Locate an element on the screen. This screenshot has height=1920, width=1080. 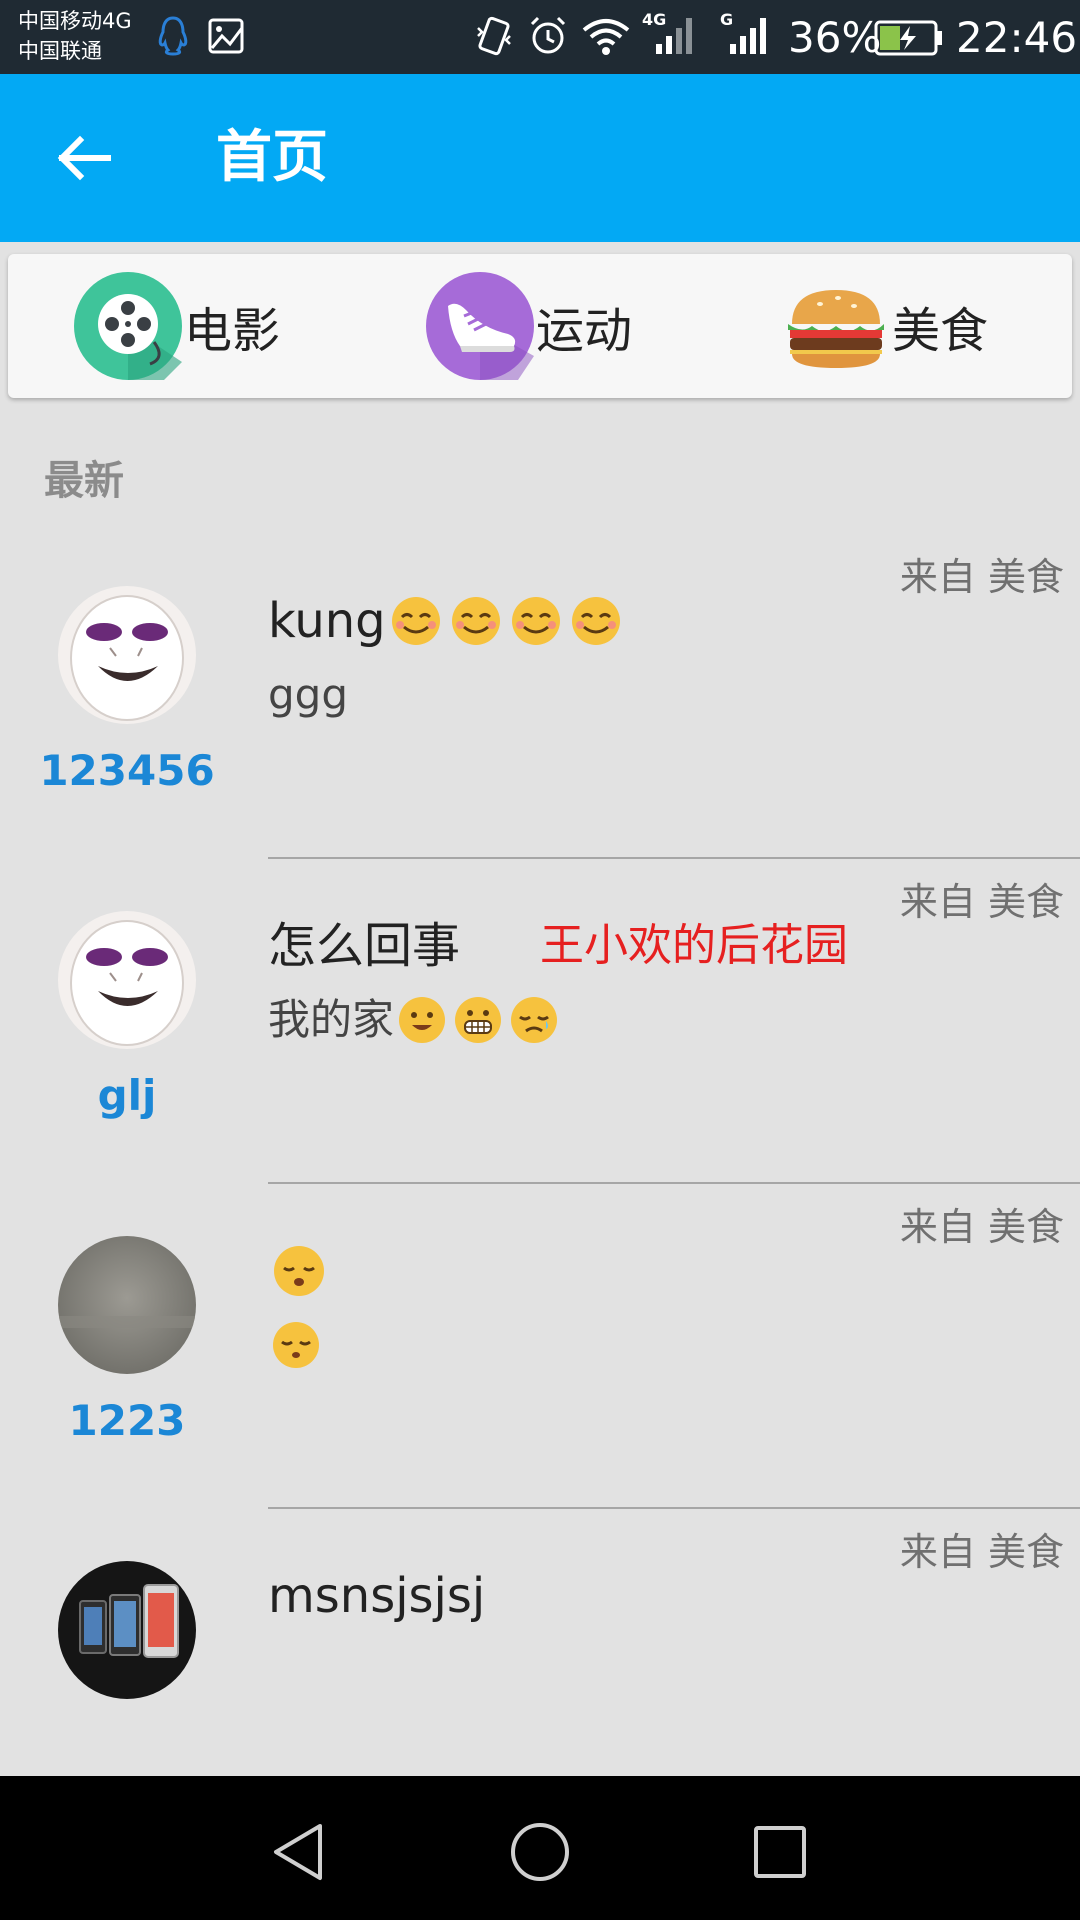
clock: 22:46 is located at coordinates (1017, 37).